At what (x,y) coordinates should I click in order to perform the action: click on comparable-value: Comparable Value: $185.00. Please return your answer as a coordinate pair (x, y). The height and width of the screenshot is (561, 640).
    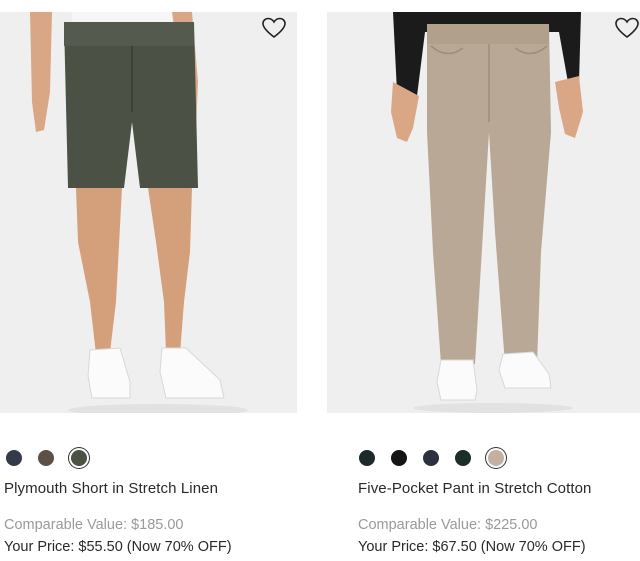
    Looking at the image, I should click on (94, 525).